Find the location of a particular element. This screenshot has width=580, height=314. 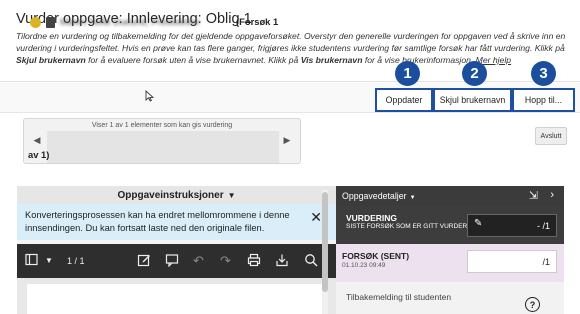

pointer-cursor-icon is located at coordinates (150, 97).